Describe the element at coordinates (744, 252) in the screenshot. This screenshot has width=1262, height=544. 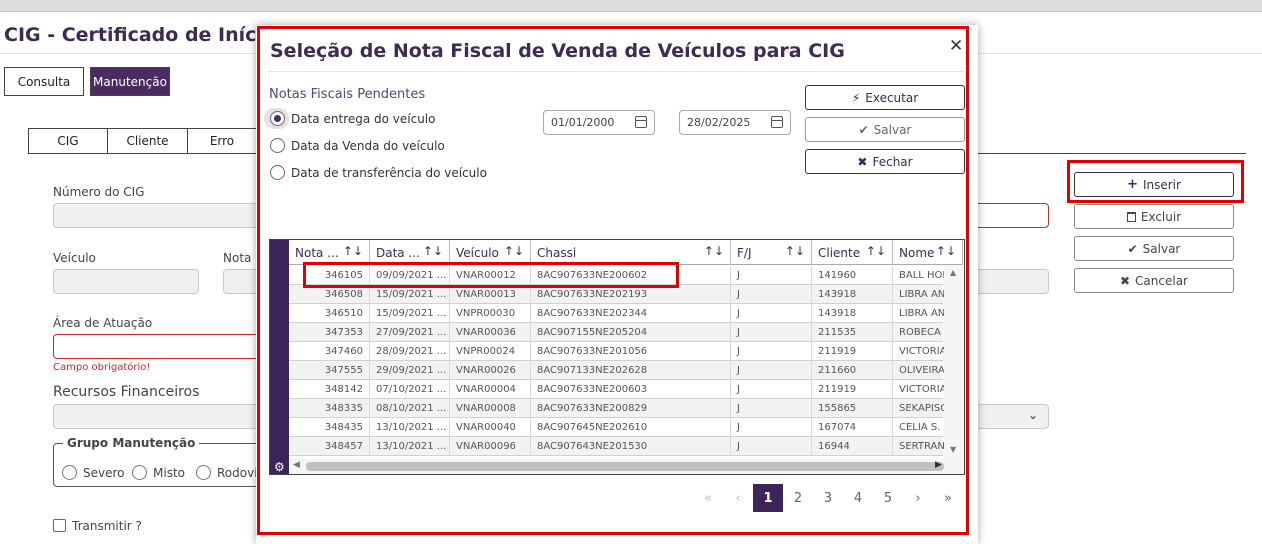
I see `column-header-label: F/J` at that location.